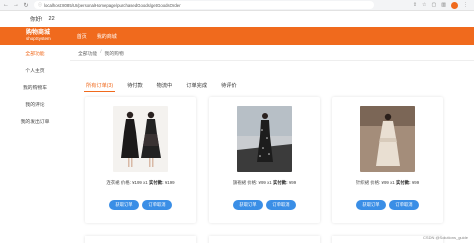 The height and width of the screenshot is (243, 474). Describe the element at coordinates (434, 5) in the screenshot. I see `extension-icon: ▢` at that location.